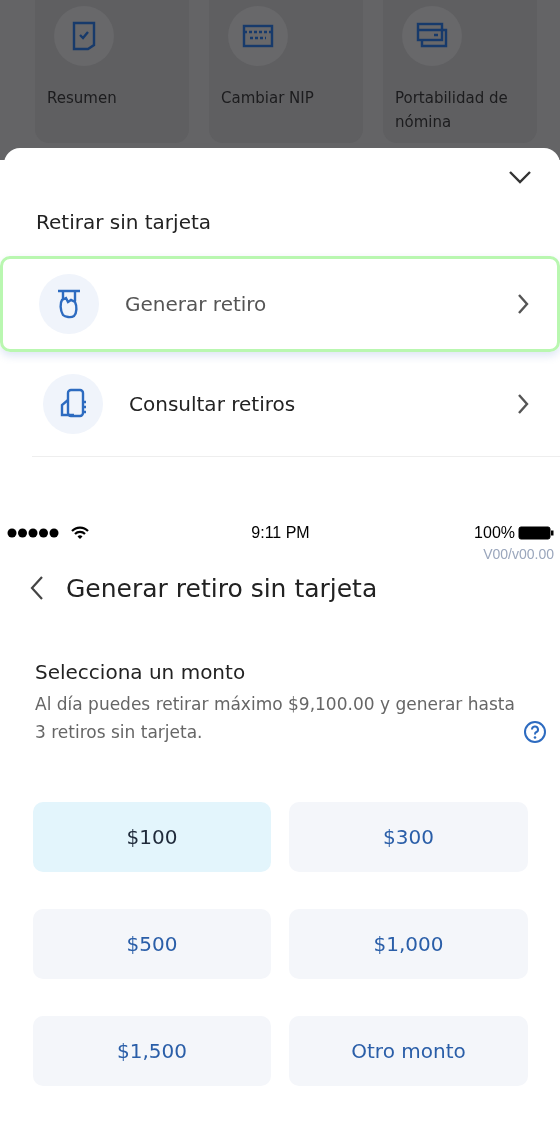 The height and width of the screenshot is (1122, 560). Describe the element at coordinates (82, 98) in the screenshot. I see `menu-card-label: Resumen` at that location.